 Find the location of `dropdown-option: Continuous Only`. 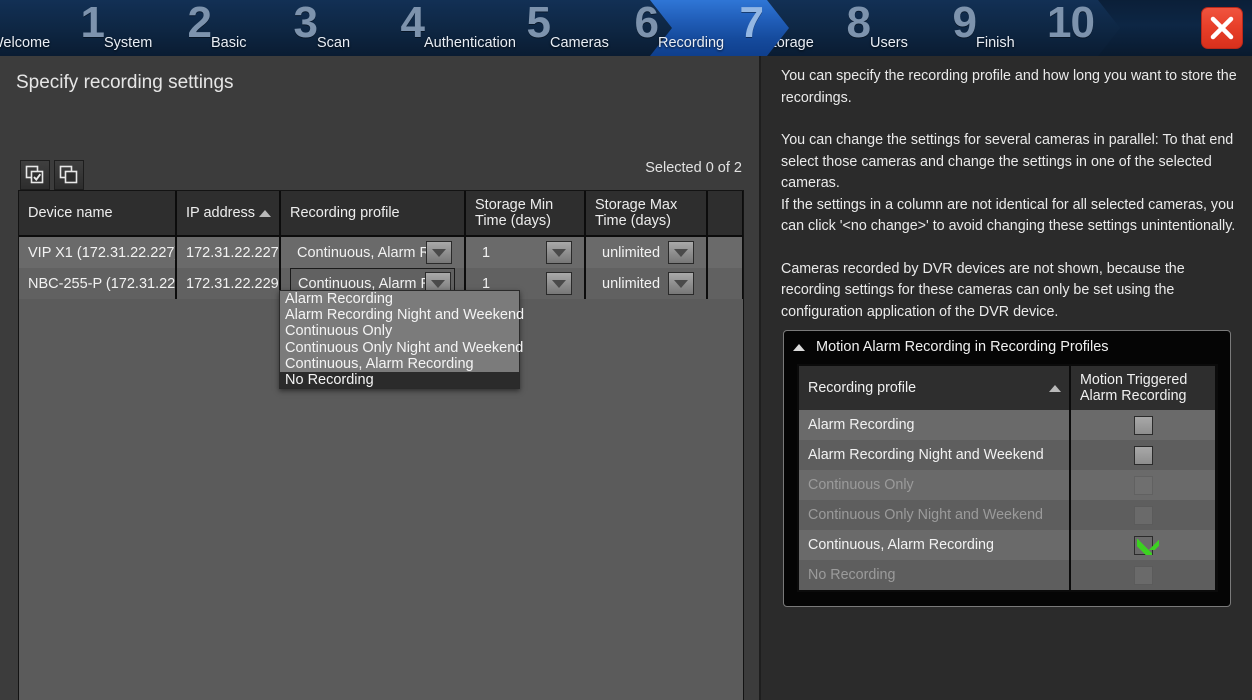

dropdown-option: Continuous Only is located at coordinates (399, 331).